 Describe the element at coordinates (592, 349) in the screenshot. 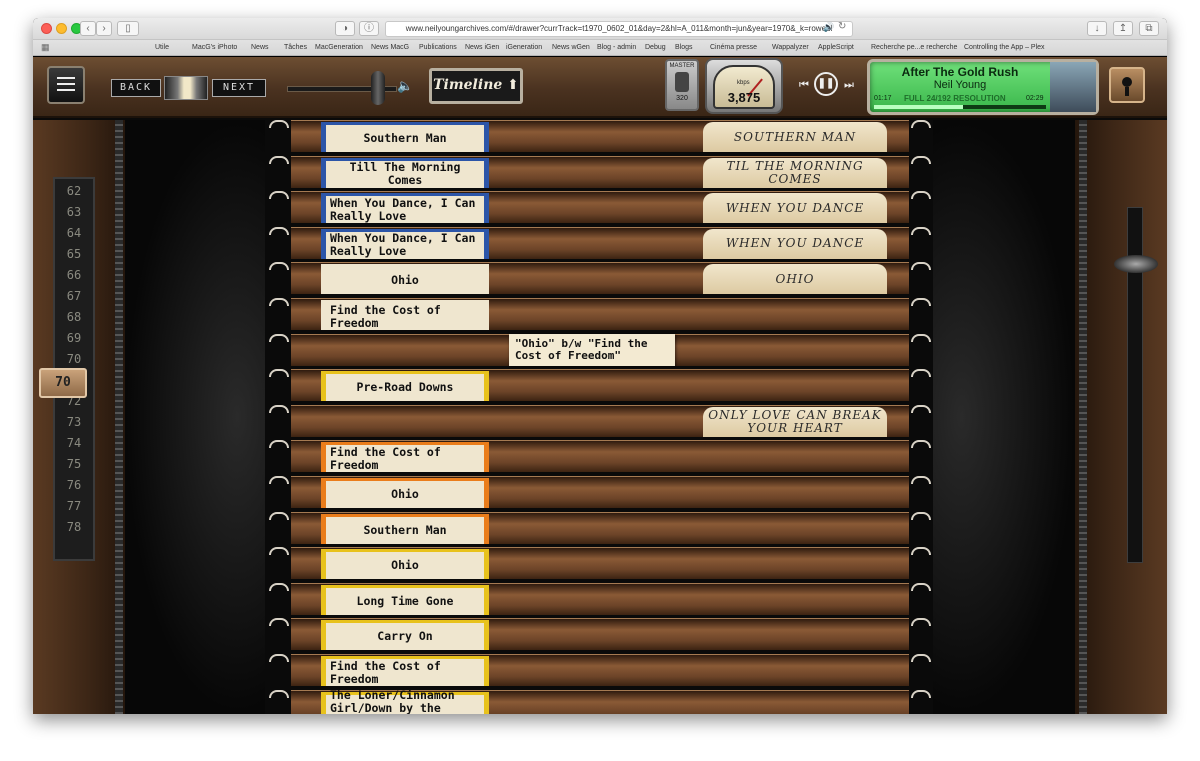

I see `release-note: "Ohio" b/w "Find the Cost of Freedom"` at that location.